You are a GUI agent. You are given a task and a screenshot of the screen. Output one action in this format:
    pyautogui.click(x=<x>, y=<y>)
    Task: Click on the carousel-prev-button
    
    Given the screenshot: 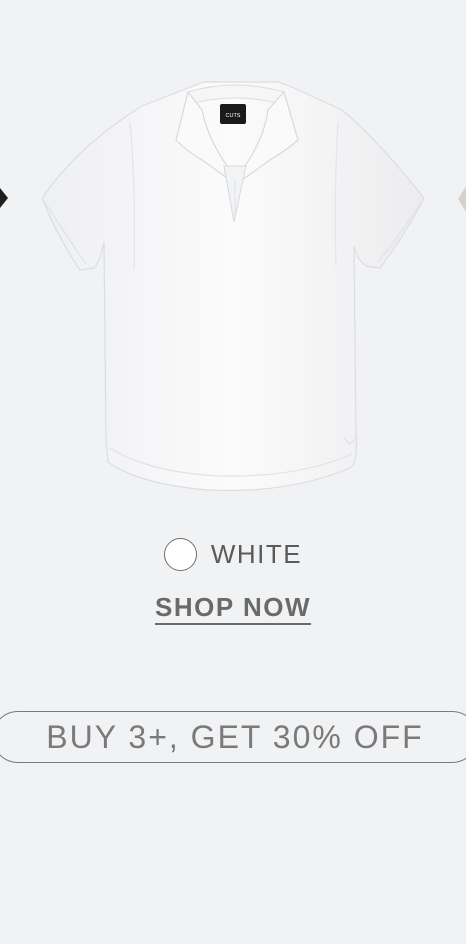 What is the action you would take?
    pyautogui.click(x=4, y=198)
    